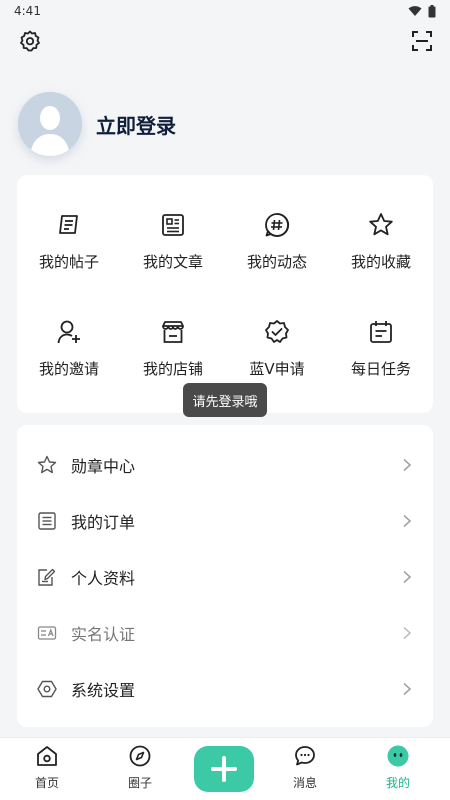 The width and height of the screenshot is (450, 800). What do you see at coordinates (46, 783) in the screenshot?
I see `nav-label: 首页` at bounding box center [46, 783].